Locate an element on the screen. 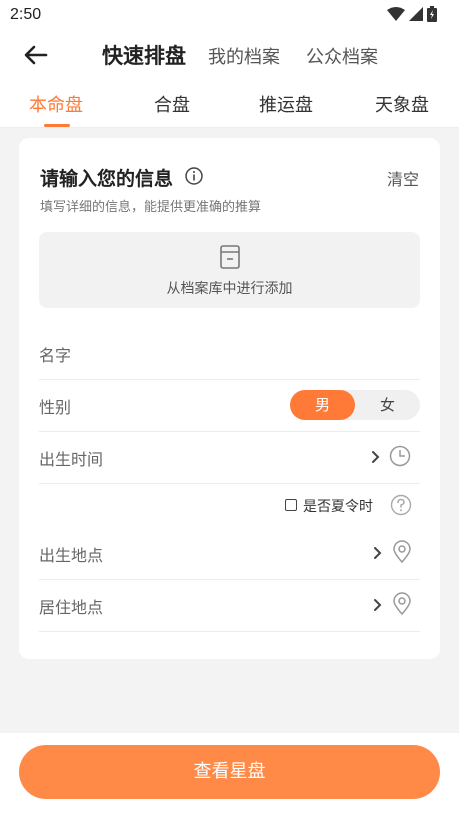 The image size is (459, 816). name-input: 名字 is located at coordinates (55, 354).